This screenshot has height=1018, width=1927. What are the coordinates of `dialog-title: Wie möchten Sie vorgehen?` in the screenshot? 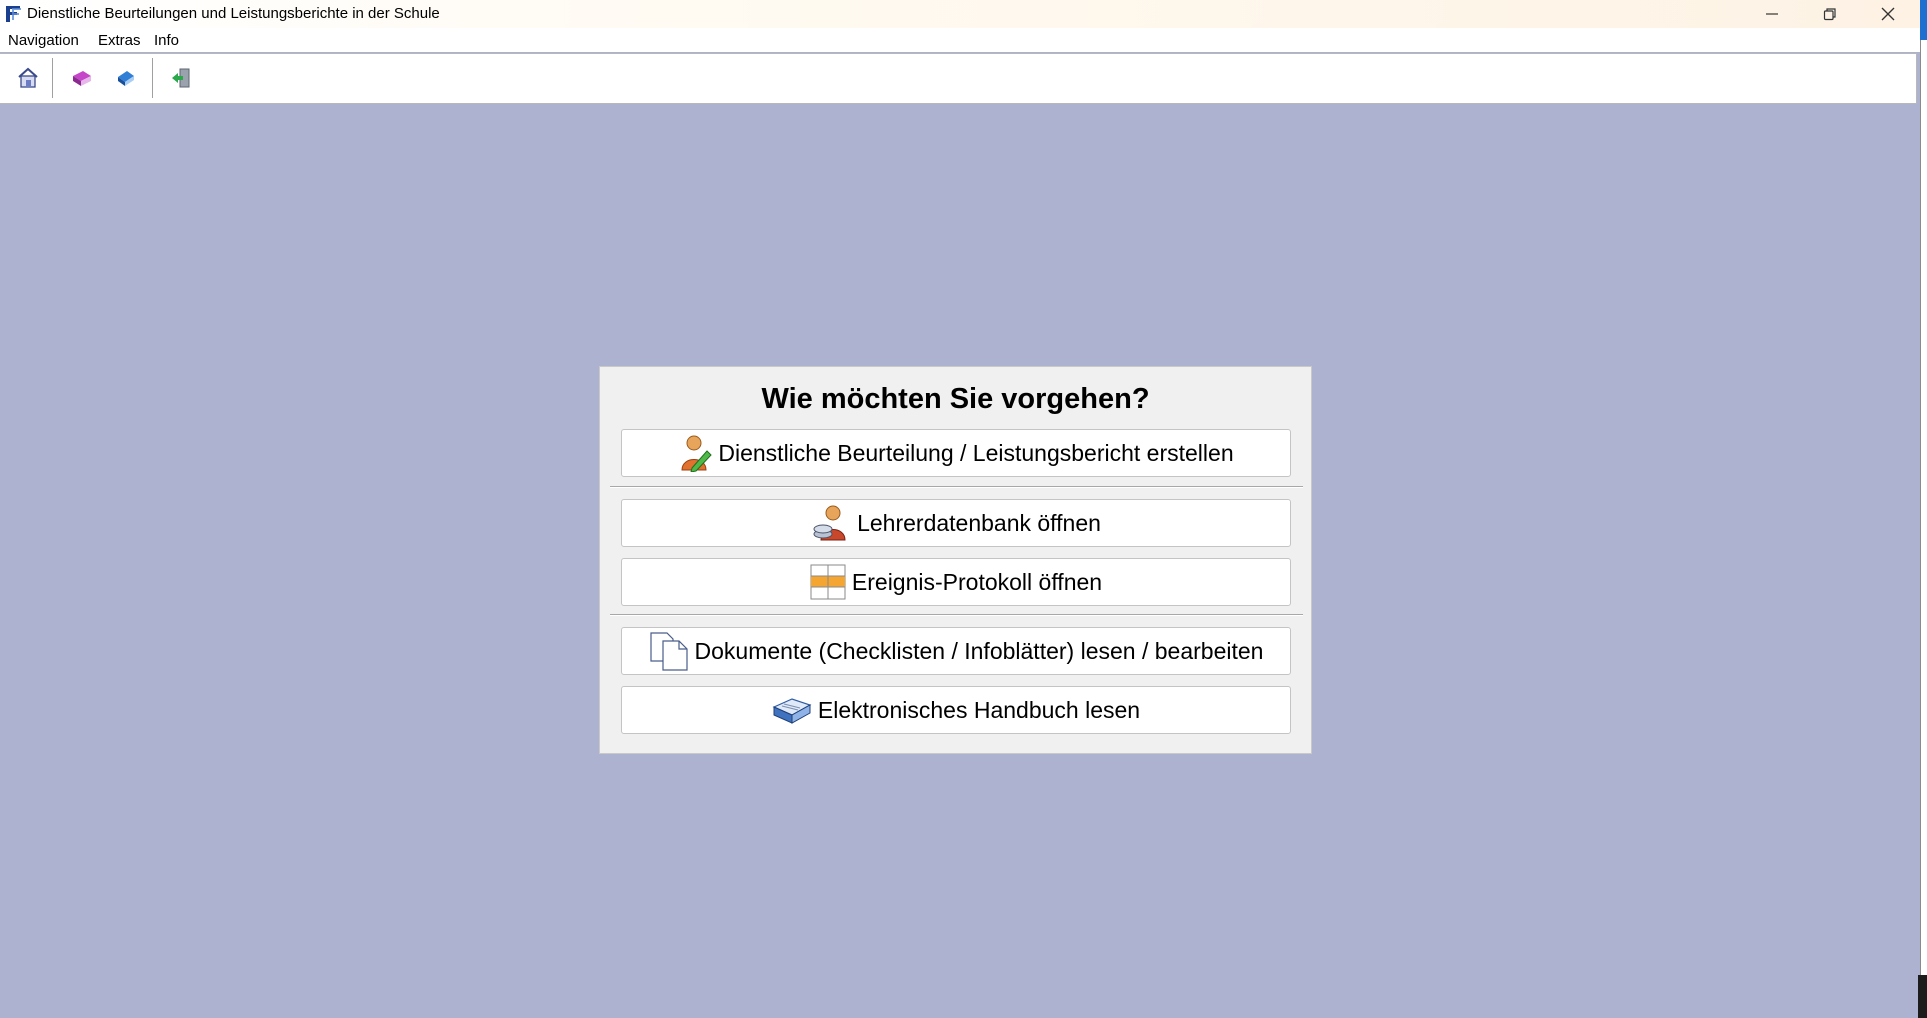 It's located at (955, 399).